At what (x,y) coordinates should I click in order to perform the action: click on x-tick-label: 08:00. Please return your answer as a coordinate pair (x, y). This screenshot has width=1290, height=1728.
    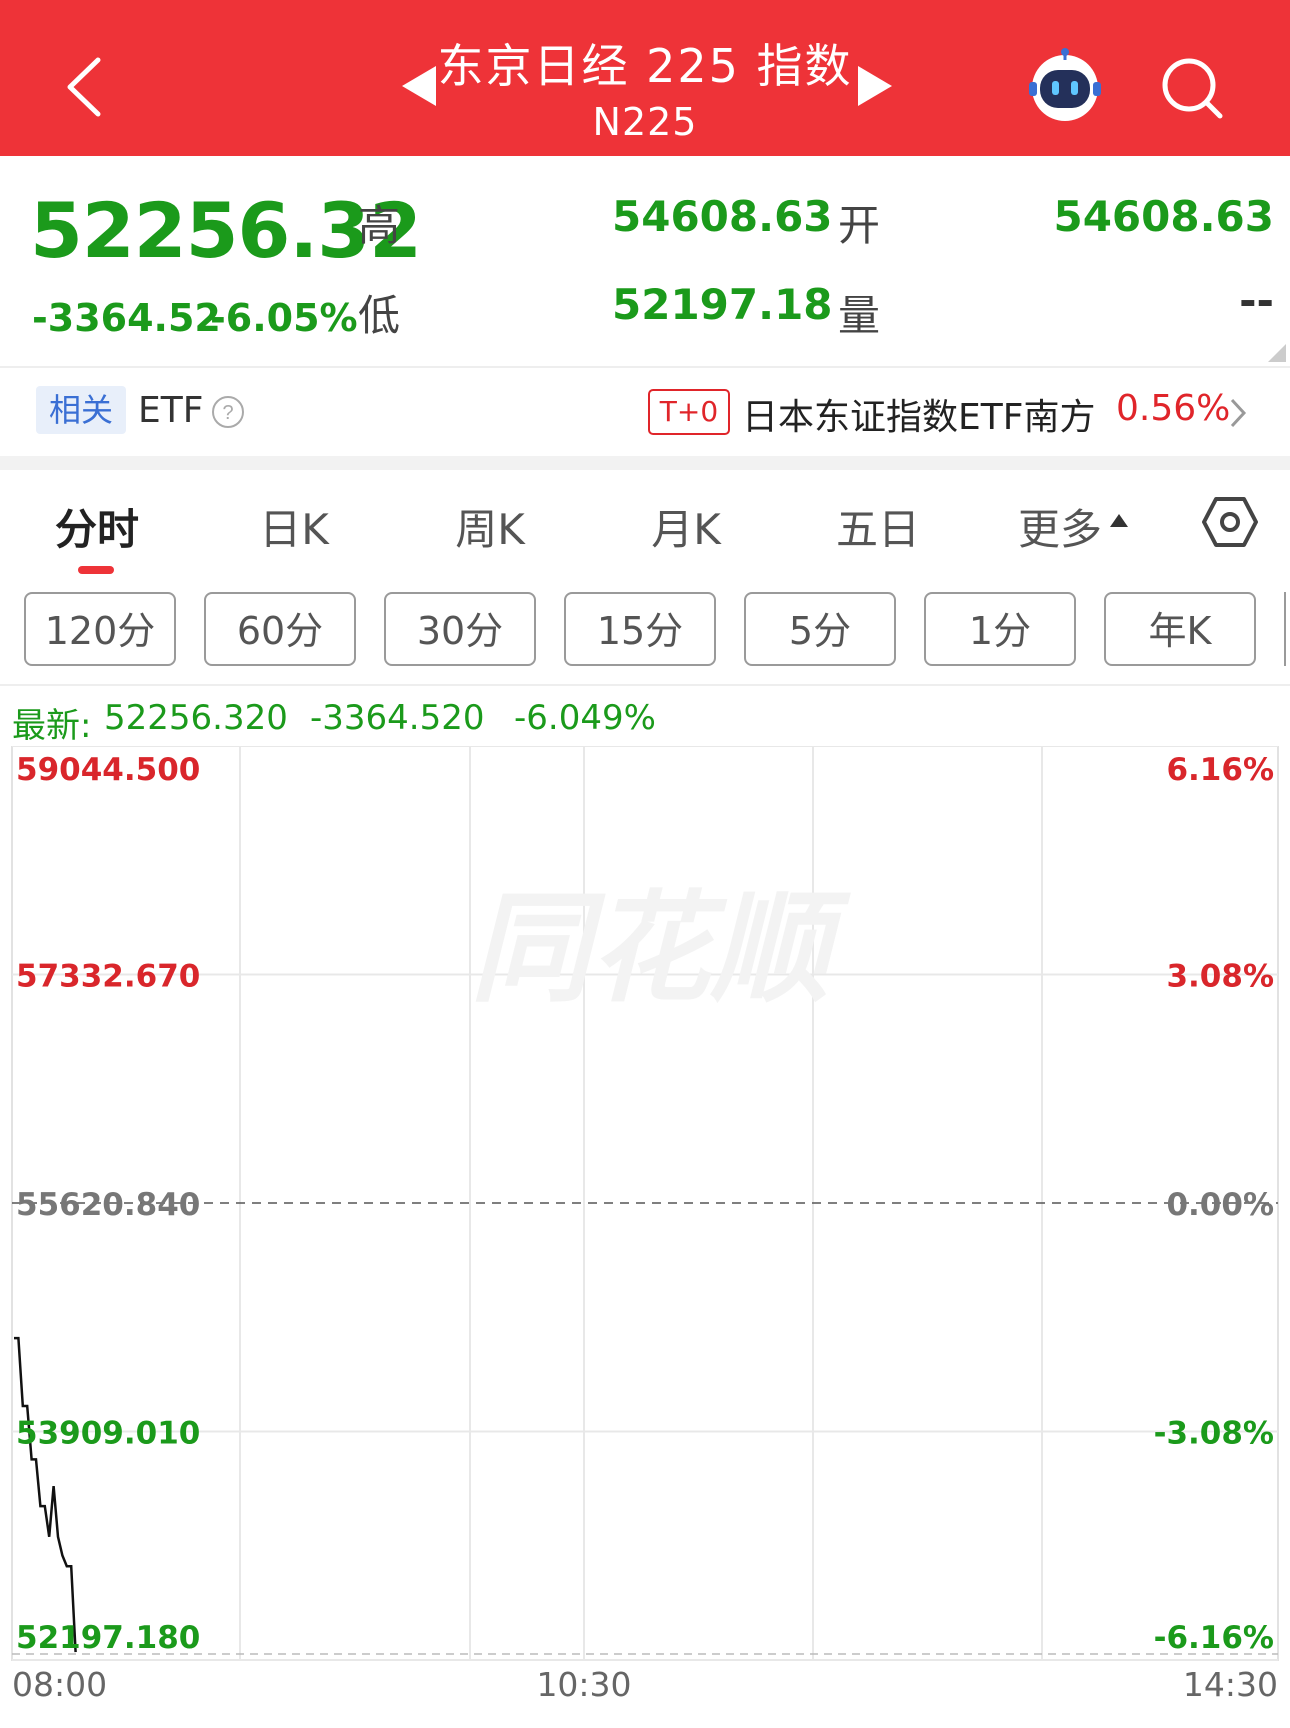
    Looking at the image, I should click on (59, 1684).